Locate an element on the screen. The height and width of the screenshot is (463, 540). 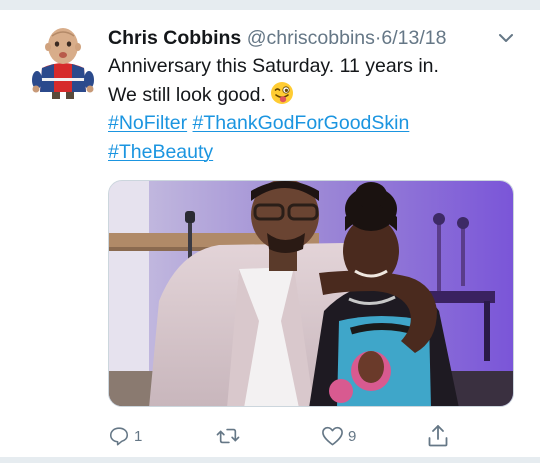
reply-button: 1 is located at coordinates (125, 436).